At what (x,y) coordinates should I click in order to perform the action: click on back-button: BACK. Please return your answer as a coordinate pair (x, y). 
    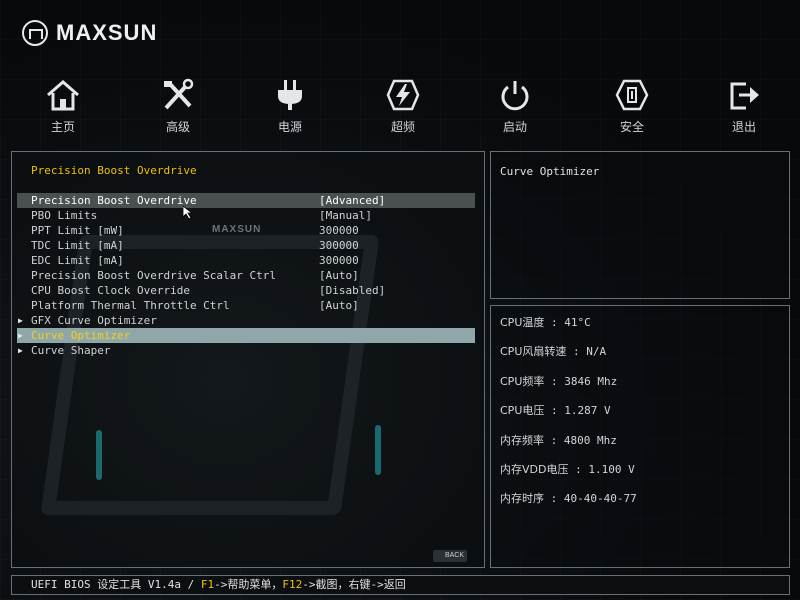
    Looking at the image, I should click on (450, 556).